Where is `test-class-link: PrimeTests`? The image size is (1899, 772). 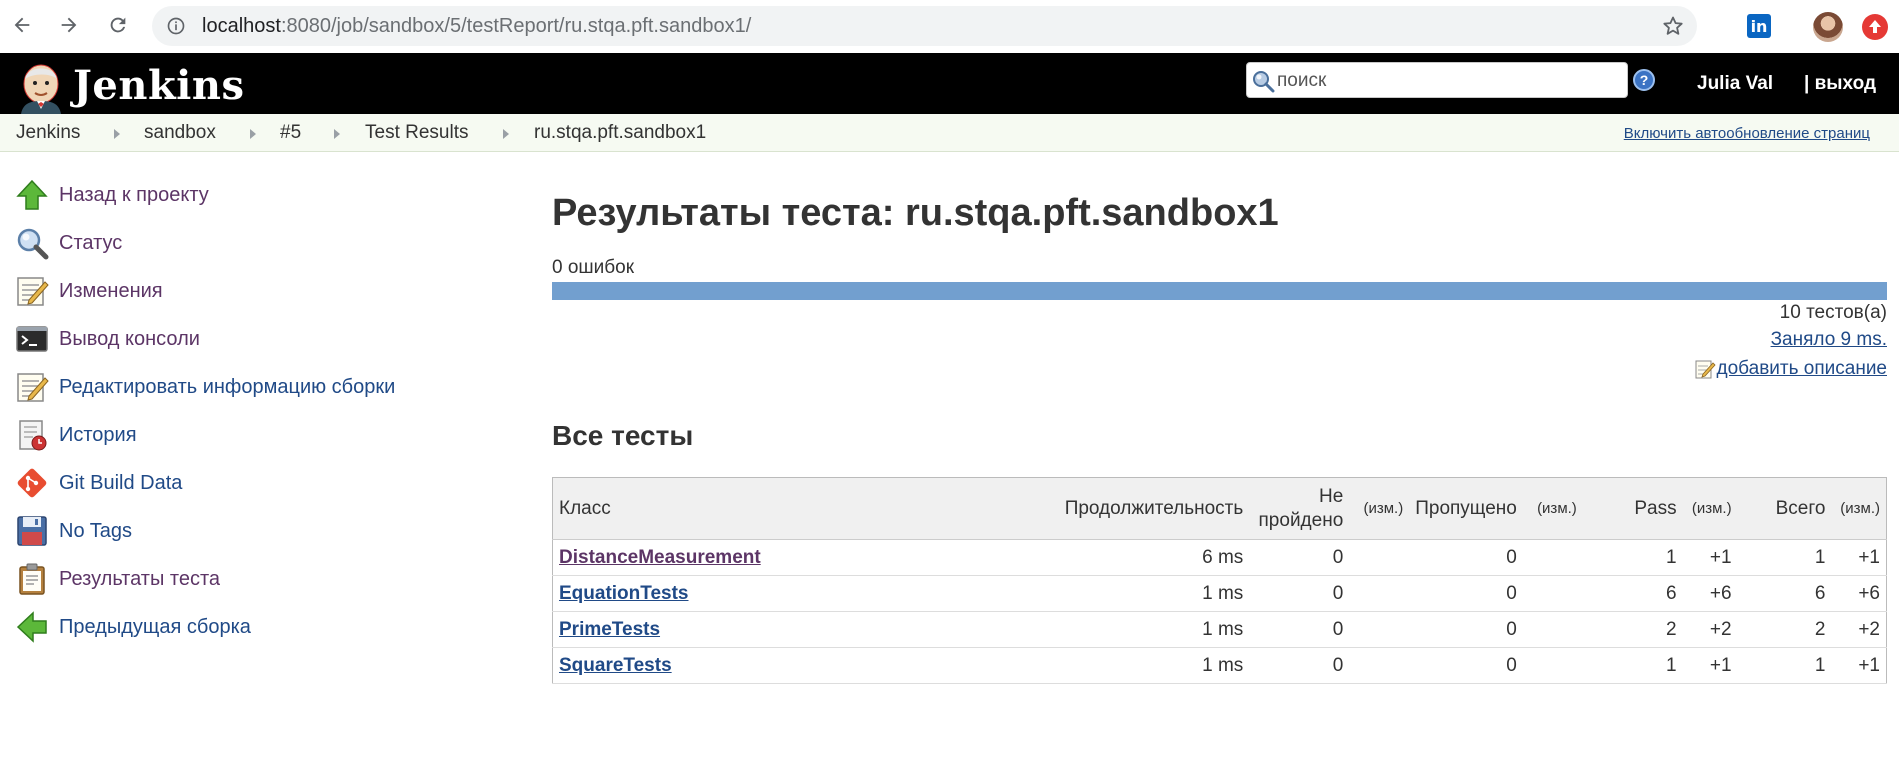 test-class-link: PrimeTests is located at coordinates (609, 629).